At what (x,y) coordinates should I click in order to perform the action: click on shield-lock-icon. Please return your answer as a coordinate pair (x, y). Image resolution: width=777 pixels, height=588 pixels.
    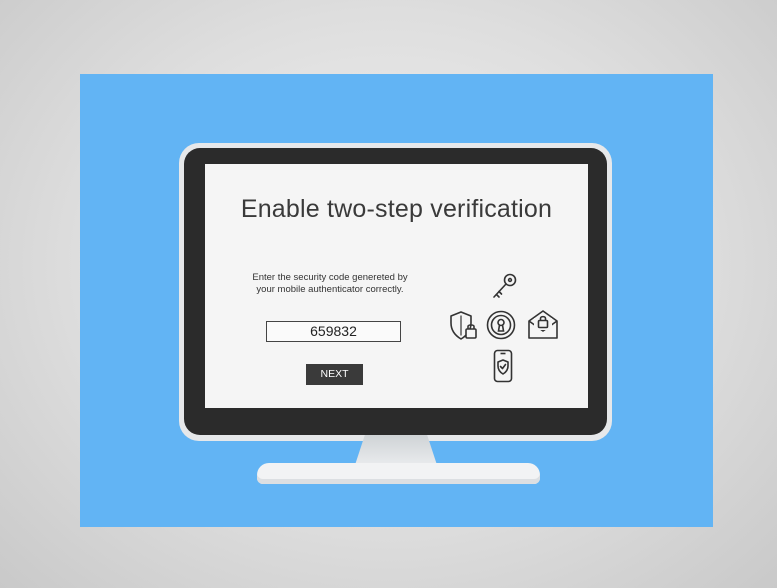
    Looking at the image, I should click on (464, 326).